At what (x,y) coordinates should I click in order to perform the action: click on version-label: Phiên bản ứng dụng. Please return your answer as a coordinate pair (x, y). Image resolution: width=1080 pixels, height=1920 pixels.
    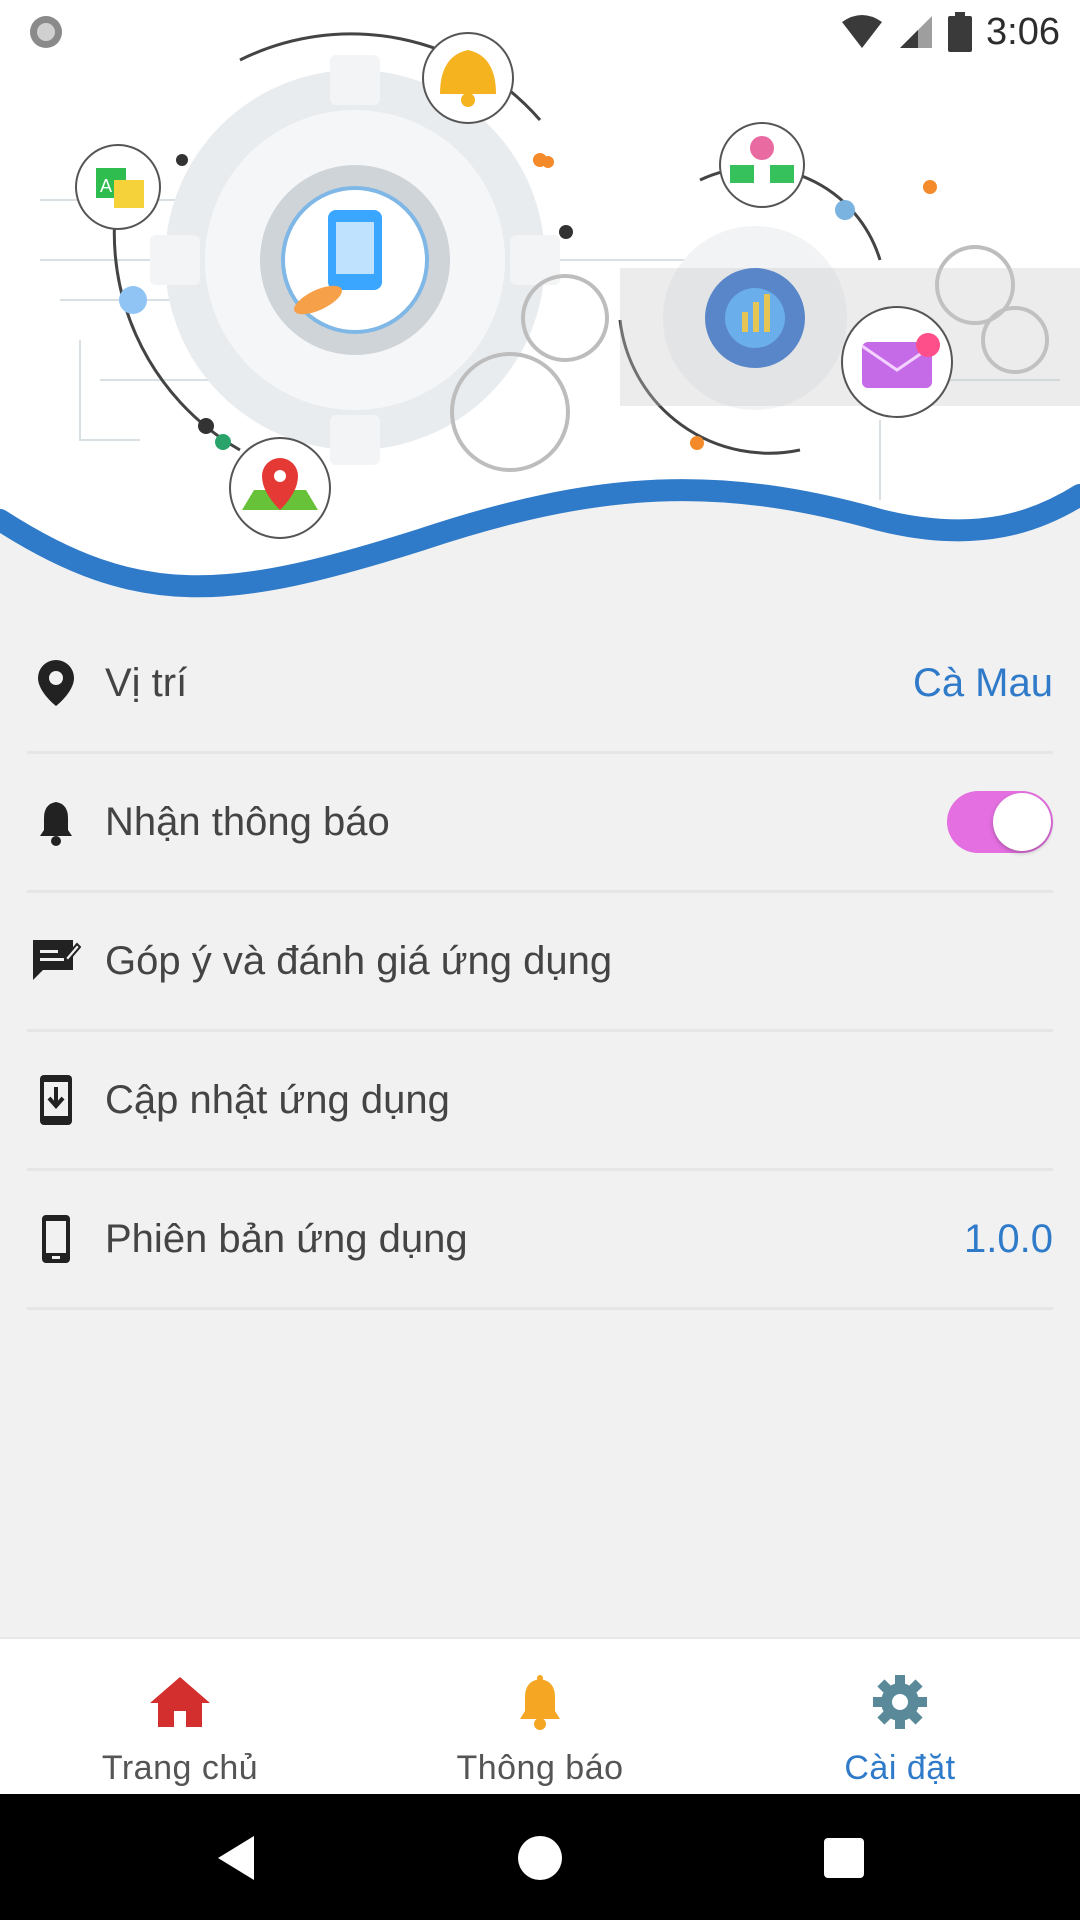
    Looking at the image, I should click on (286, 1238).